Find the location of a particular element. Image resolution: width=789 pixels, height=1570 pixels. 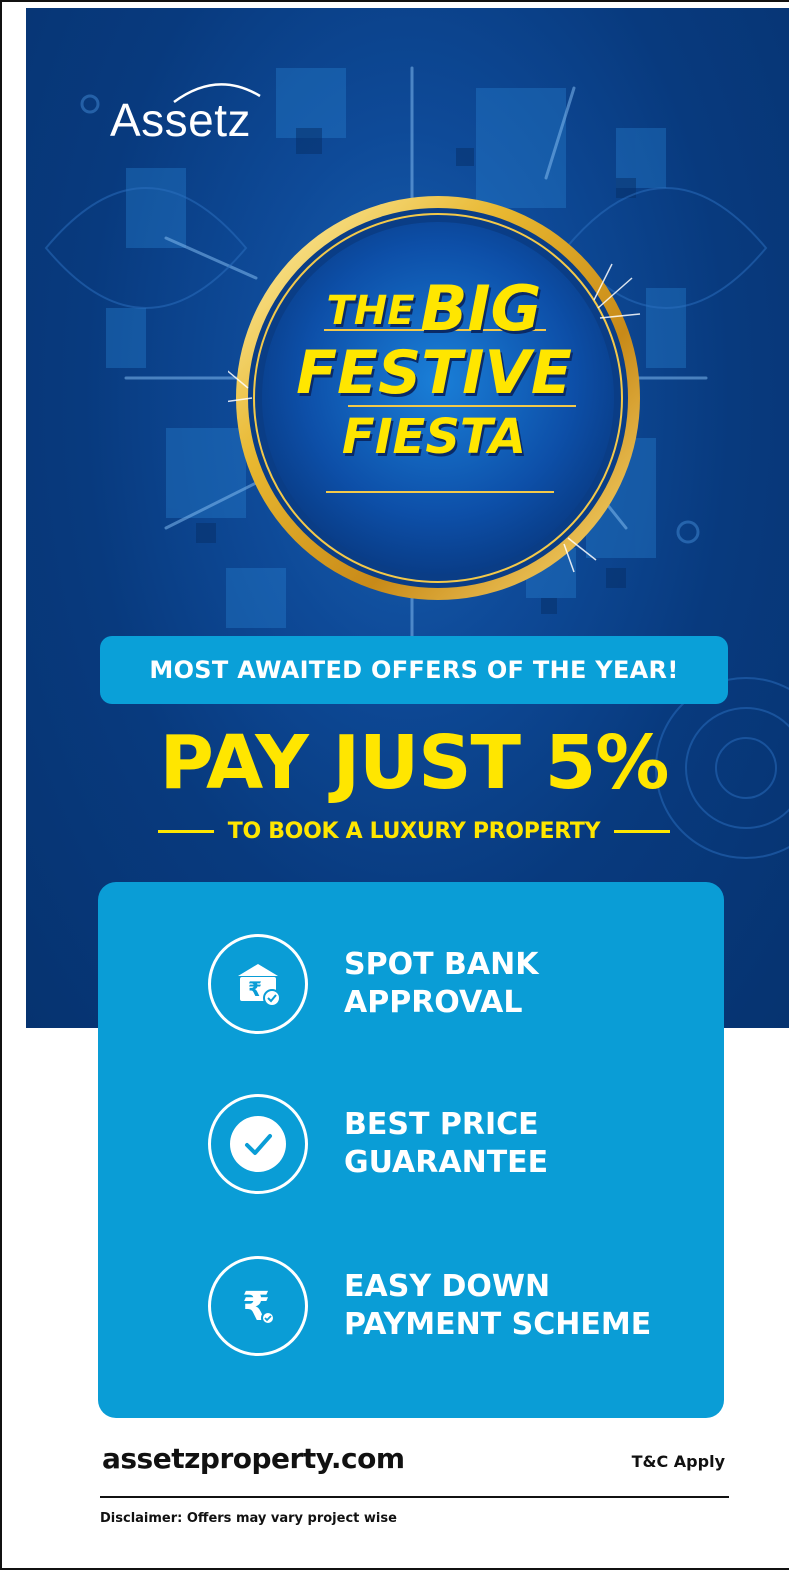

website-link: assetzproperty.com is located at coordinates (253, 1458).